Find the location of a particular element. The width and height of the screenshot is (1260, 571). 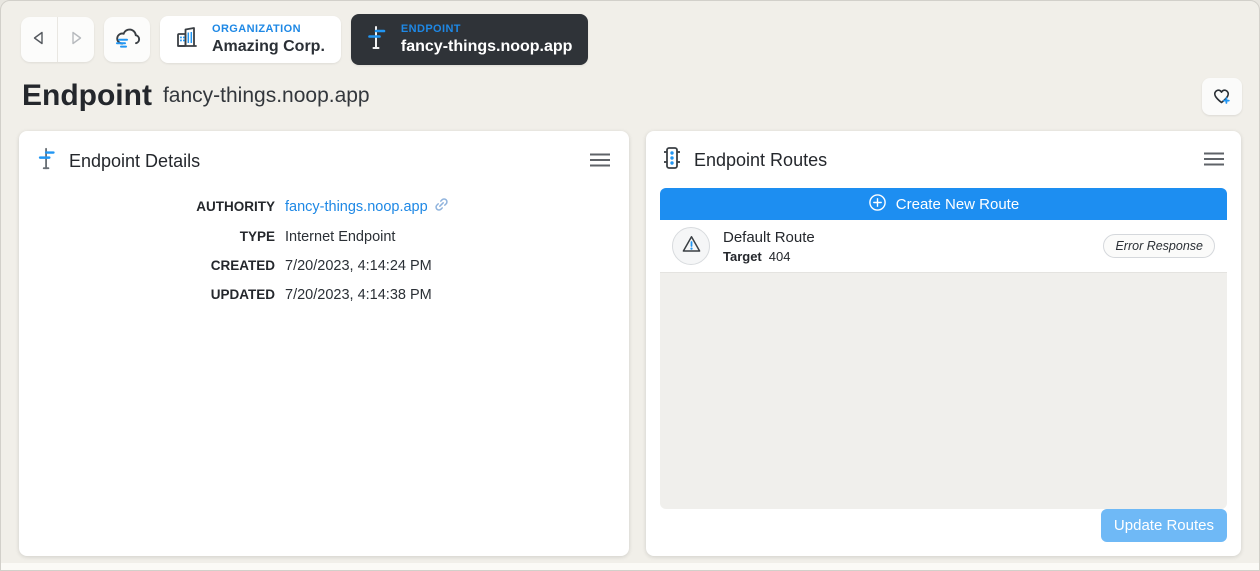

page-header: Endpoint fancy-things.noop.app is located at coordinates (632, 96).